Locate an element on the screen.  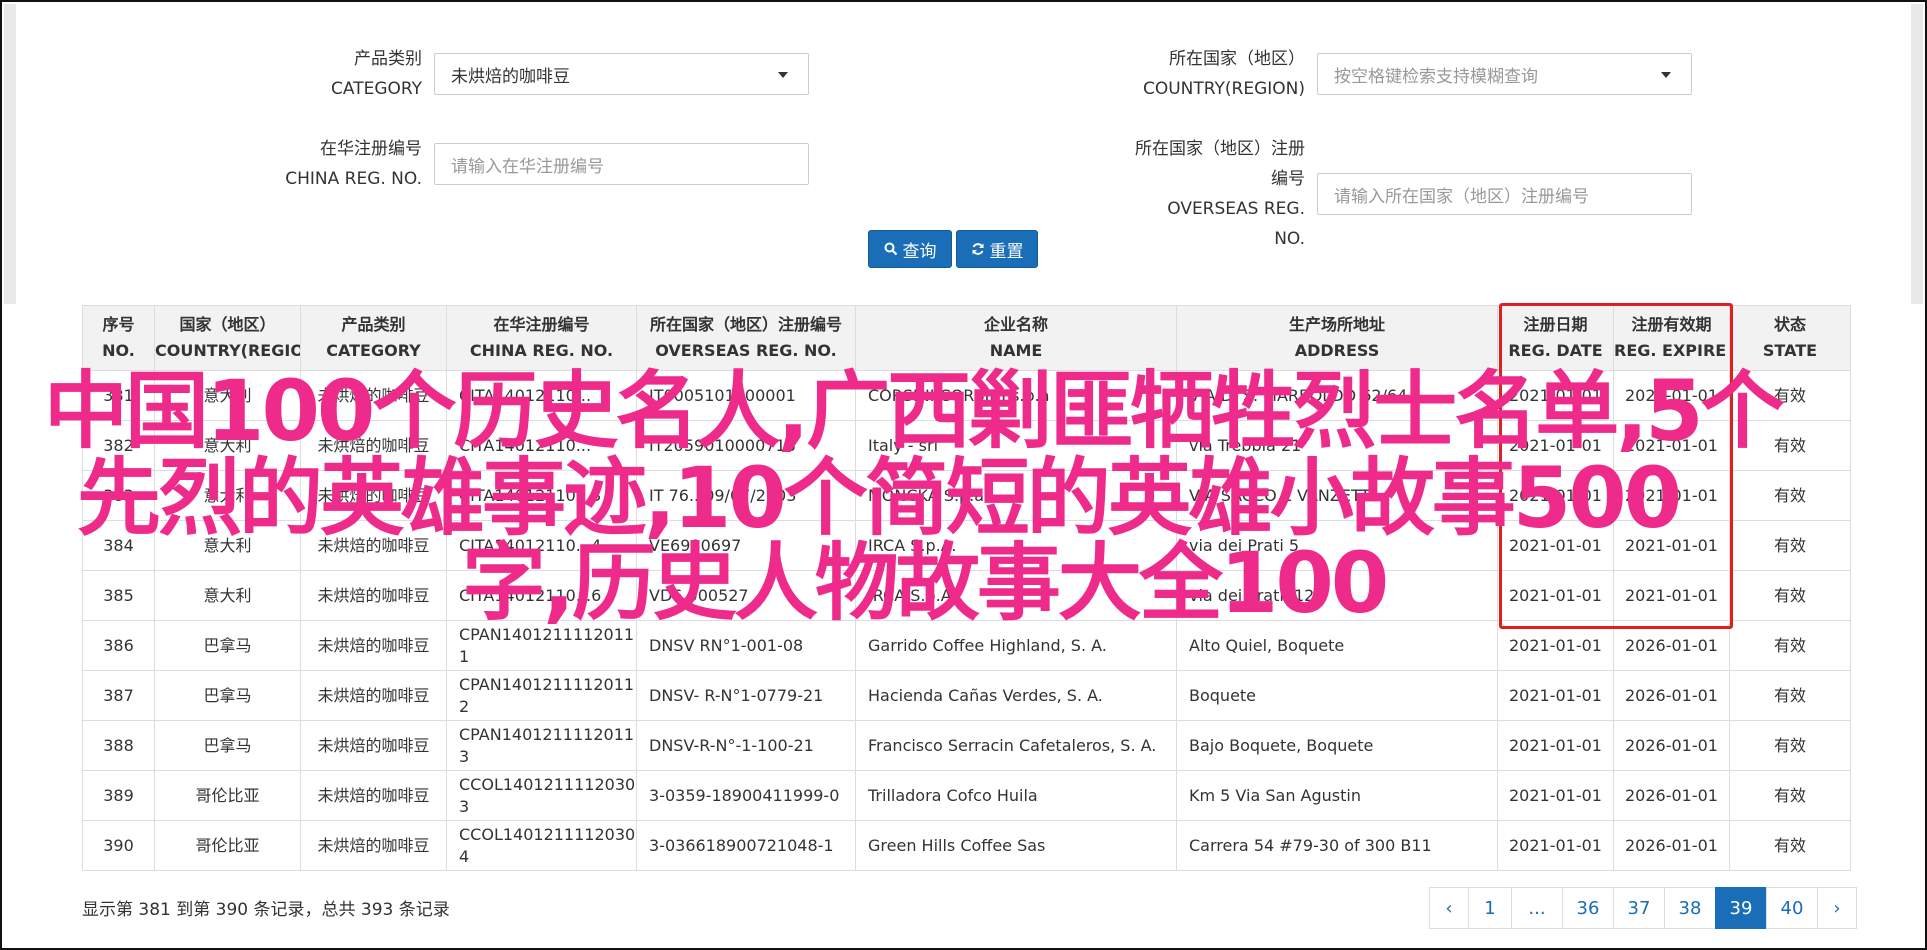
reset-button-label: 重置 is located at coordinates (1006, 251).